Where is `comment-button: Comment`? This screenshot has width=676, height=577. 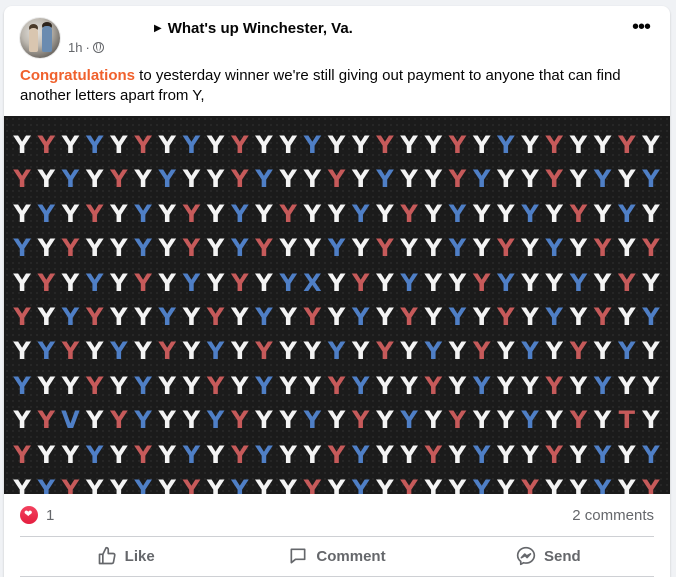
comment-button: Comment is located at coordinates (336, 556).